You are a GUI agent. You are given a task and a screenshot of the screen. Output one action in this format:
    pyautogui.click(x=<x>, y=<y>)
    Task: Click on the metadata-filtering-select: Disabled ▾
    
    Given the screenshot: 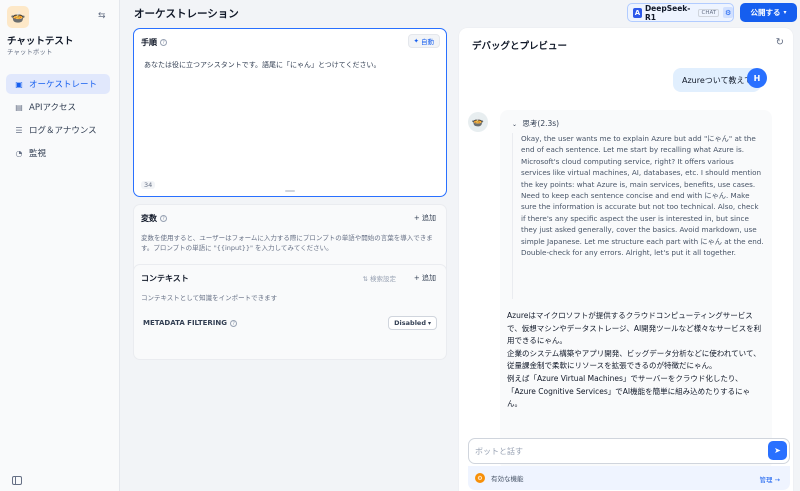 What is the action you would take?
    pyautogui.click(x=412, y=323)
    